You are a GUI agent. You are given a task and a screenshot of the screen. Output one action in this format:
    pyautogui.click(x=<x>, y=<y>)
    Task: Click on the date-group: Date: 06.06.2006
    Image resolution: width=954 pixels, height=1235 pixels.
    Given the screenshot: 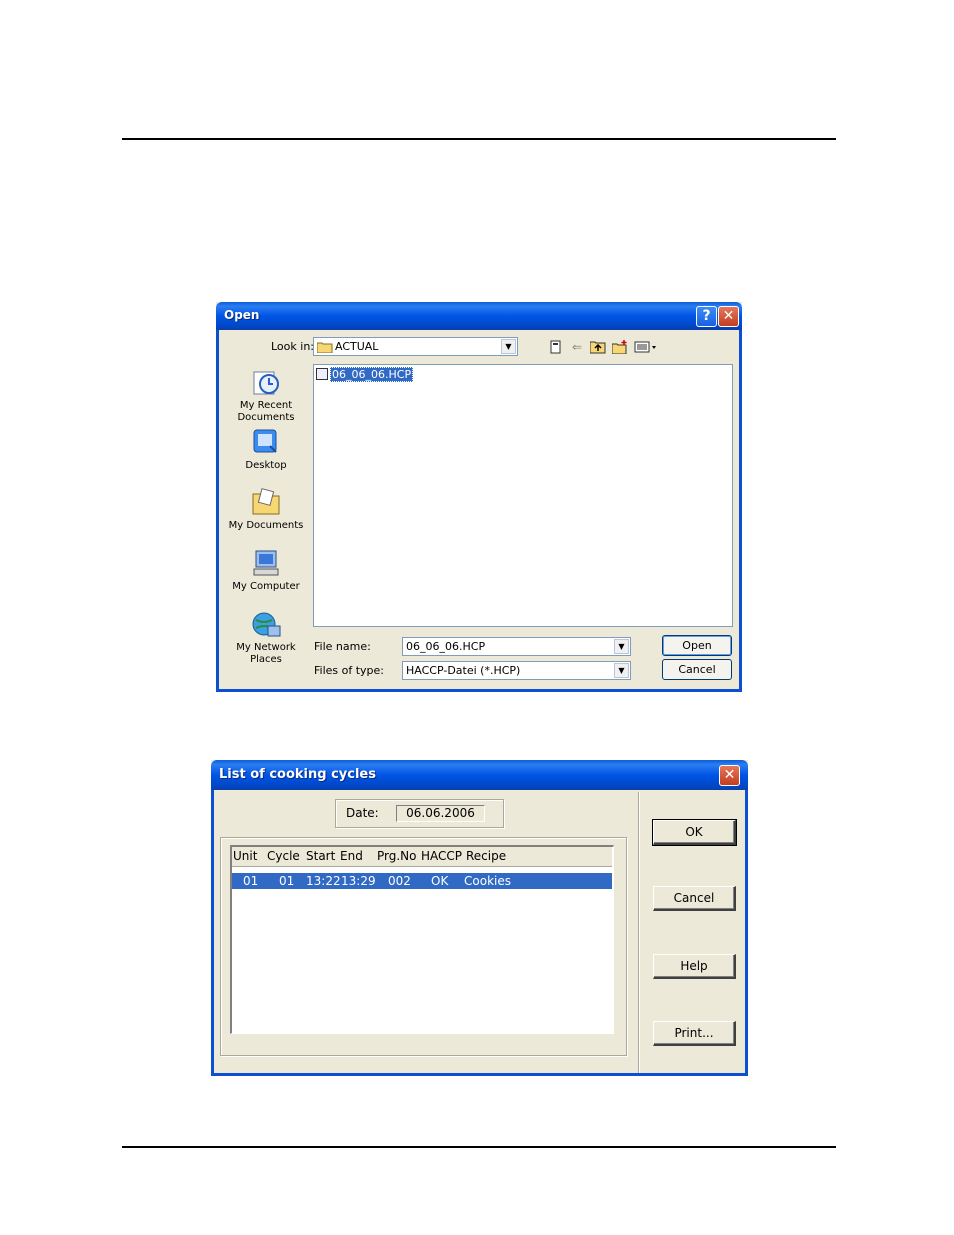 What is the action you would take?
    pyautogui.click(x=419, y=813)
    